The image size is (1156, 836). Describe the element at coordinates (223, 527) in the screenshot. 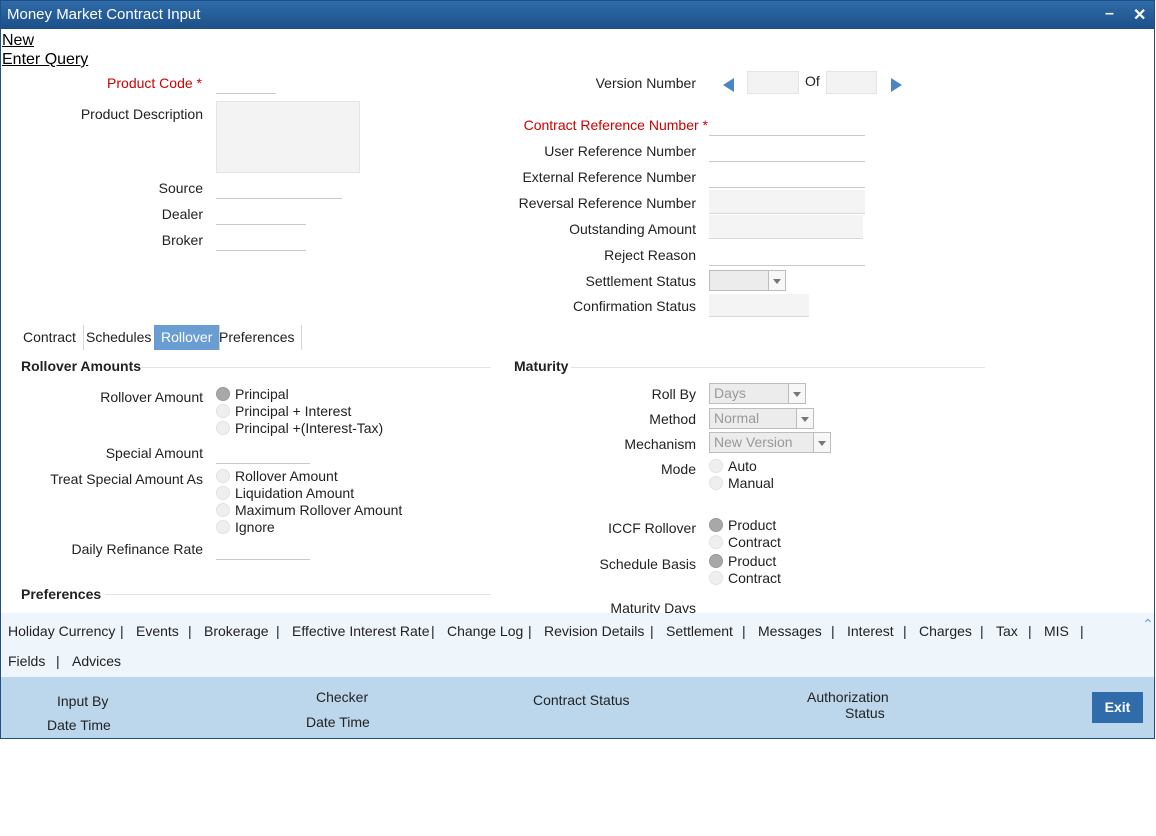

I see `treat-ignore-radio` at that location.